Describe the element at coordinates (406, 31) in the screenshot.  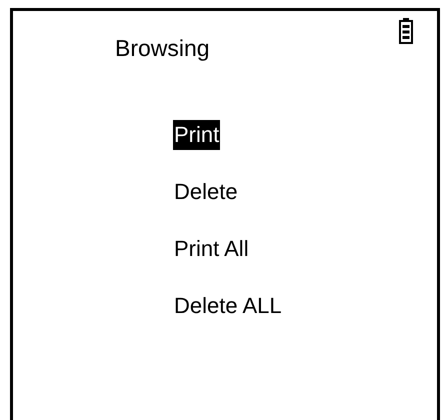
I see `battery-icon` at that location.